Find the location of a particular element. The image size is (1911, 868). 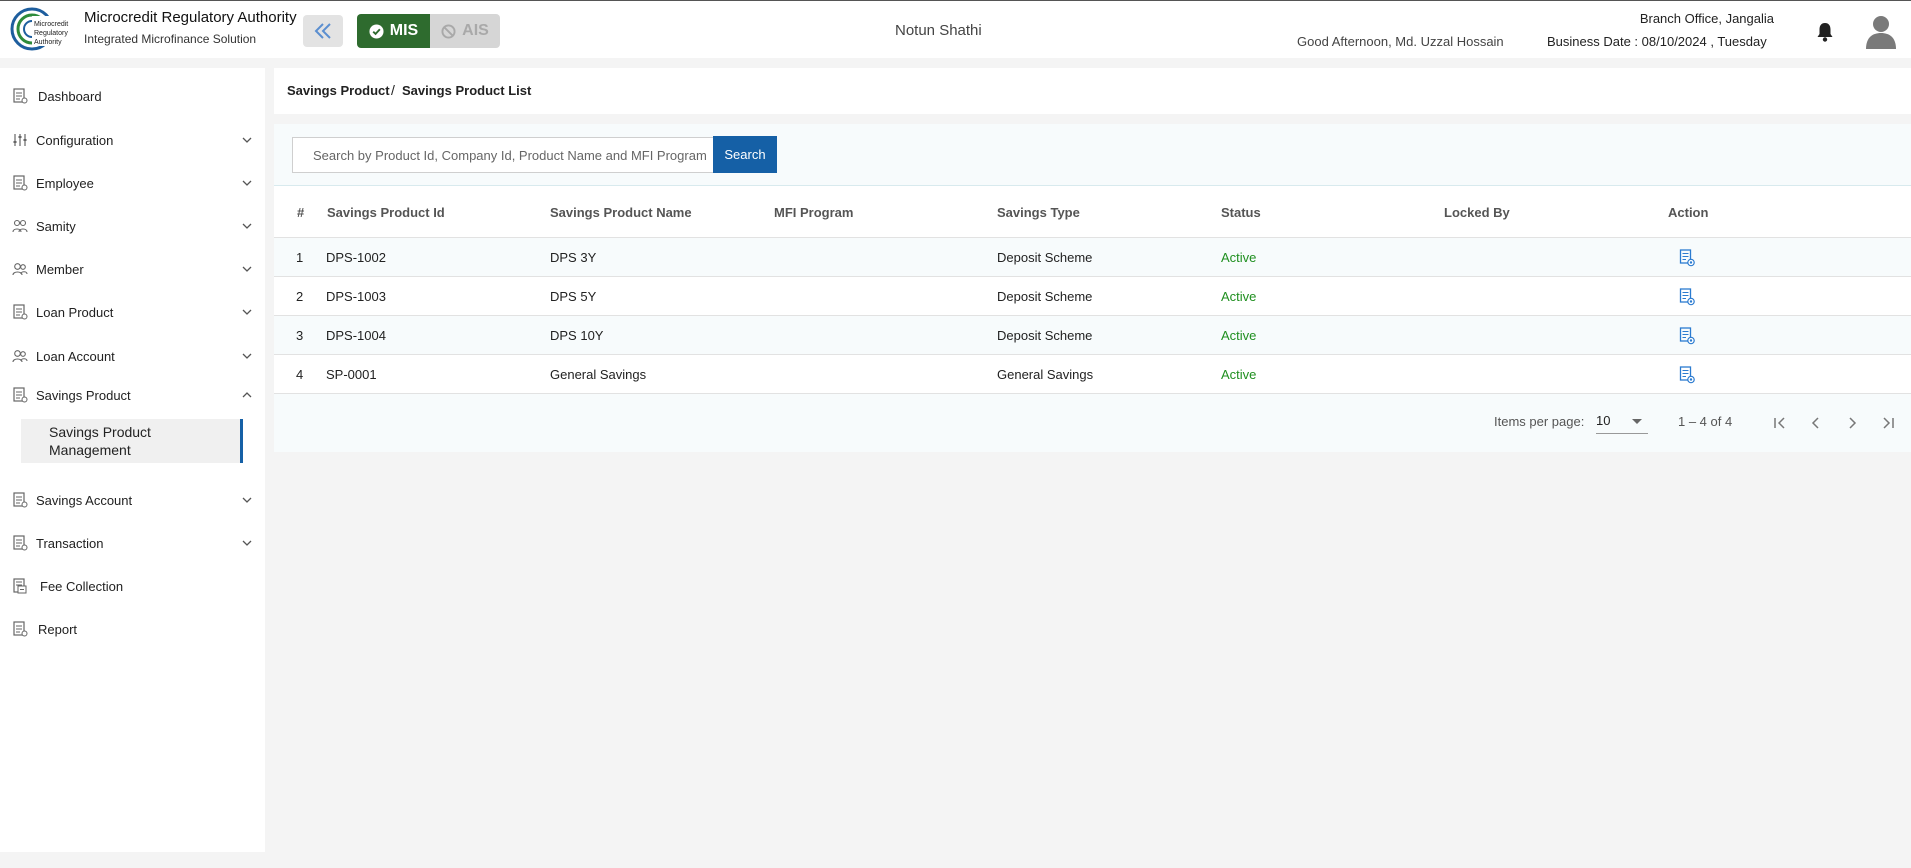

sidebar-item-fee-collection: Fee Collection is located at coordinates (132, 586).